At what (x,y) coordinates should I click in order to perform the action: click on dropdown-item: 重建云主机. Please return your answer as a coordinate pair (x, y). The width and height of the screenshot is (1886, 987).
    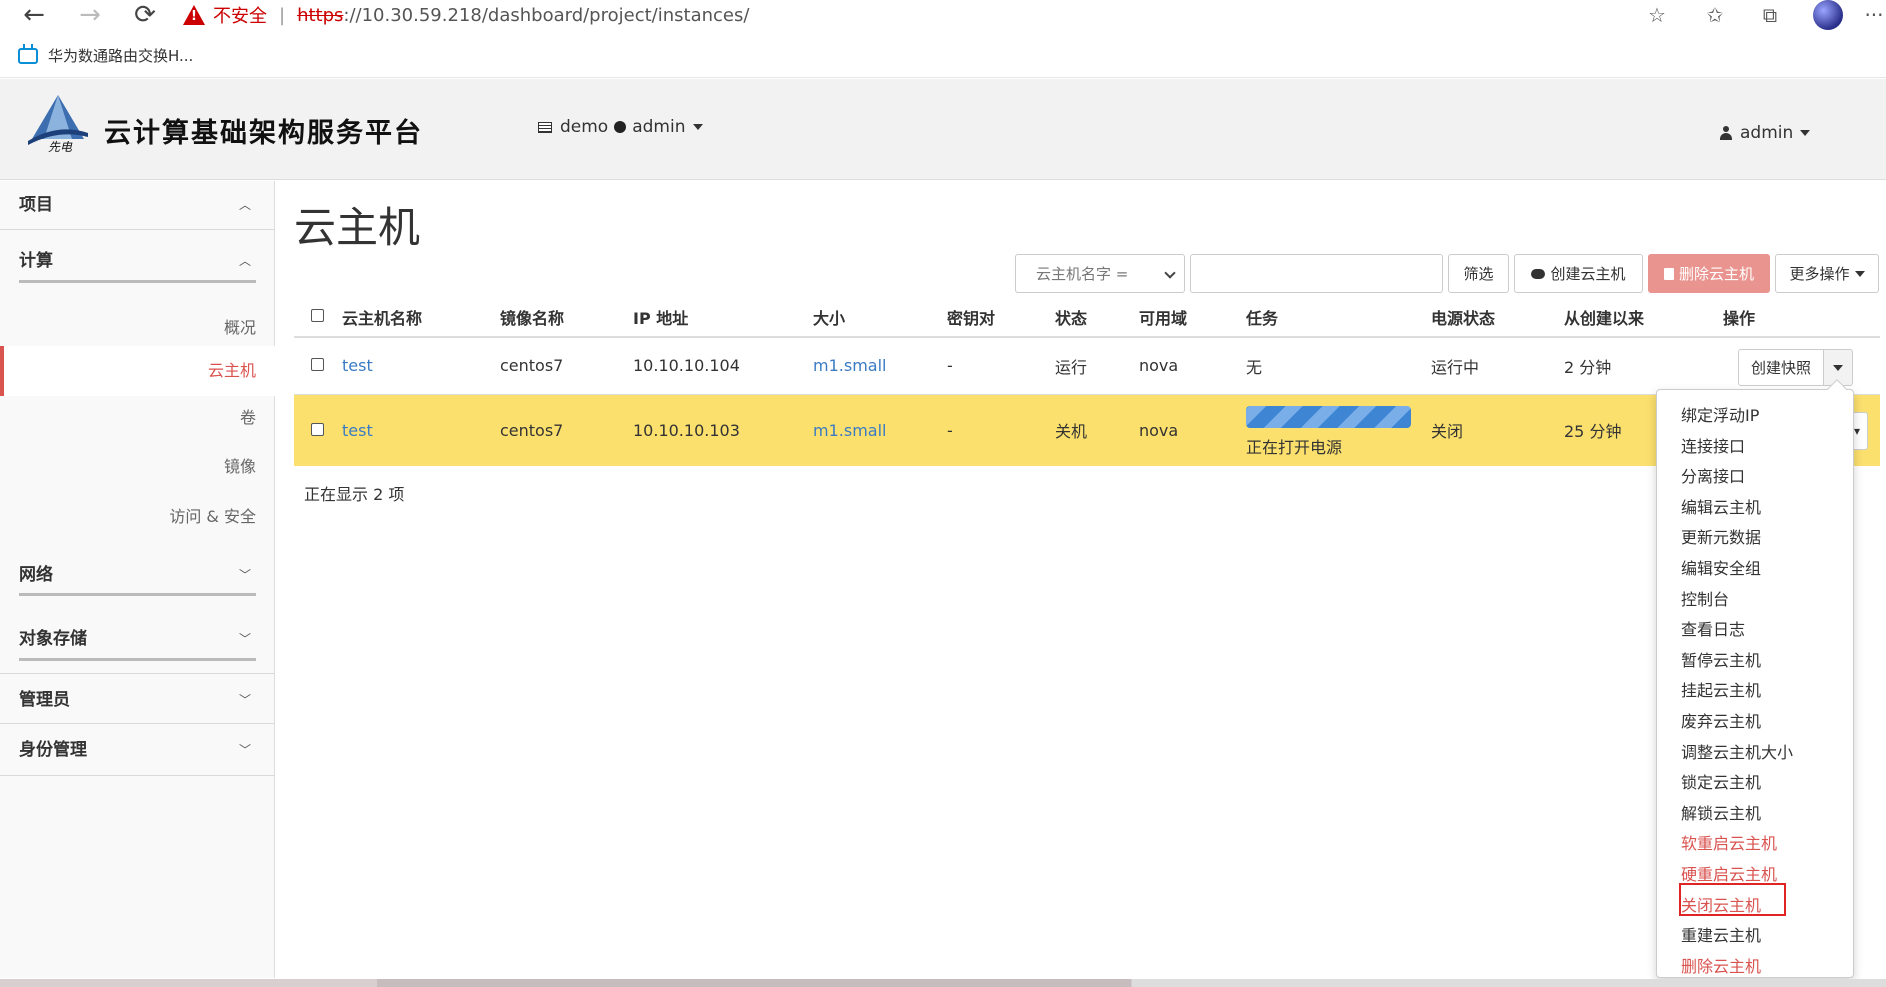
    Looking at the image, I should click on (1721, 934).